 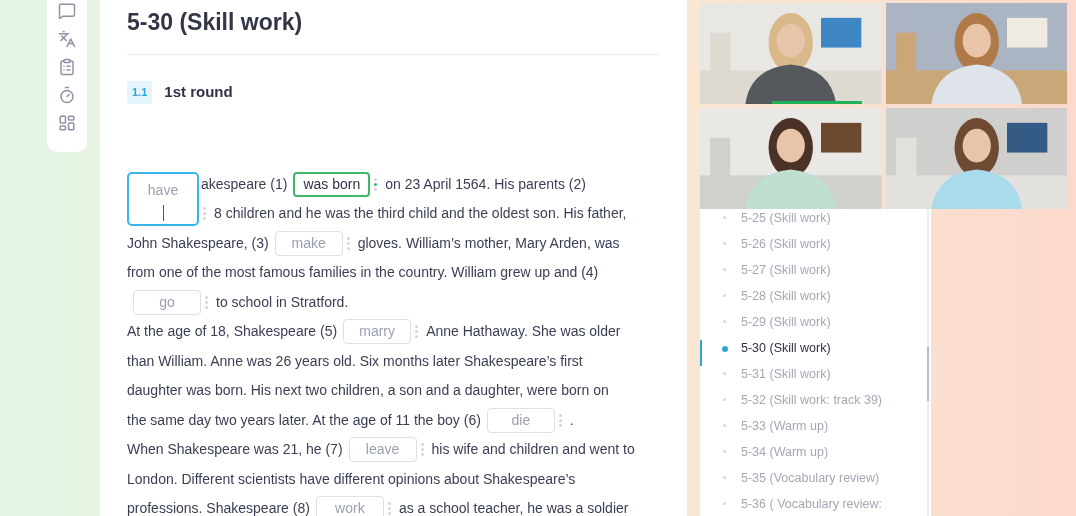 I want to click on passage-text: 8 children and he was the third child and the oldest son. His father,, so click(x=420, y=214).